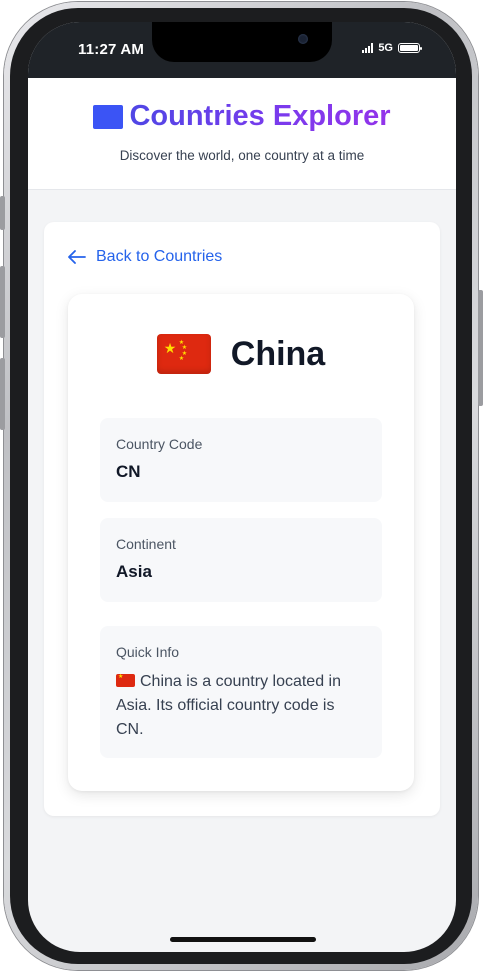 The width and height of the screenshot is (483, 974). What do you see at coordinates (2, 394) in the screenshot?
I see `volume-down-button` at bounding box center [2, 394].